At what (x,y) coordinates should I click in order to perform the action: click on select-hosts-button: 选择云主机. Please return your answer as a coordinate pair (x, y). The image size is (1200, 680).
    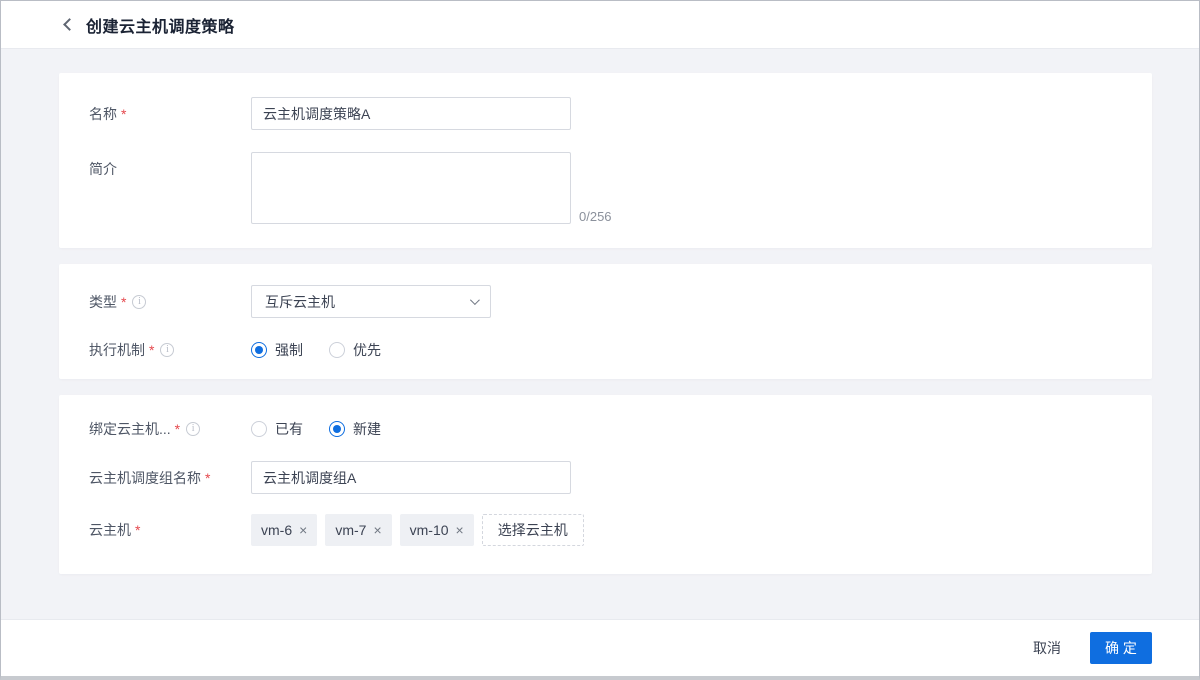
    Looking at the image, I should click on (532, 530).